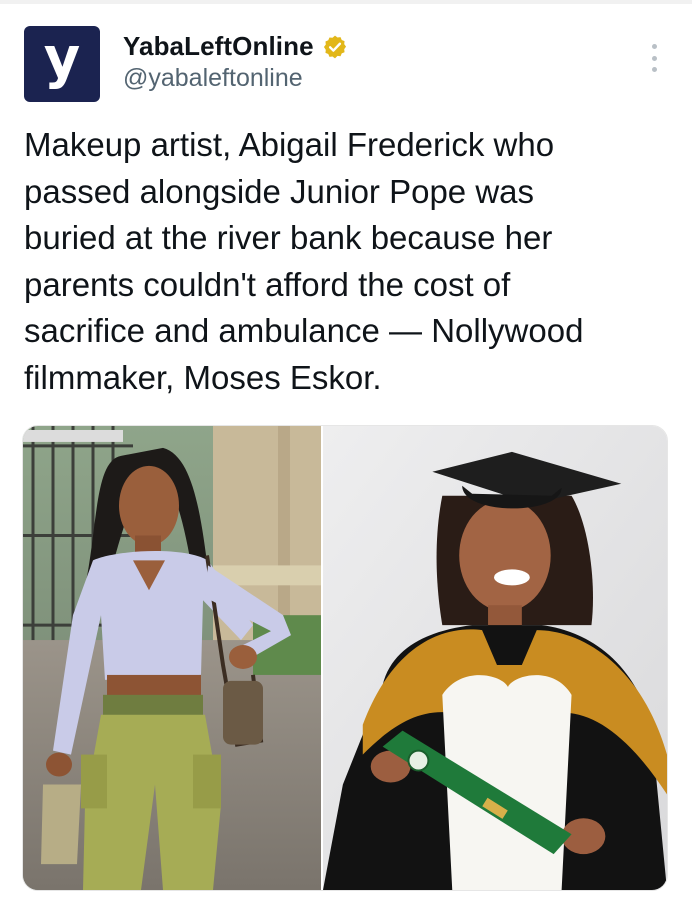  I want to click on author-name-row: YabaLeftOnline, so click(235, 46).